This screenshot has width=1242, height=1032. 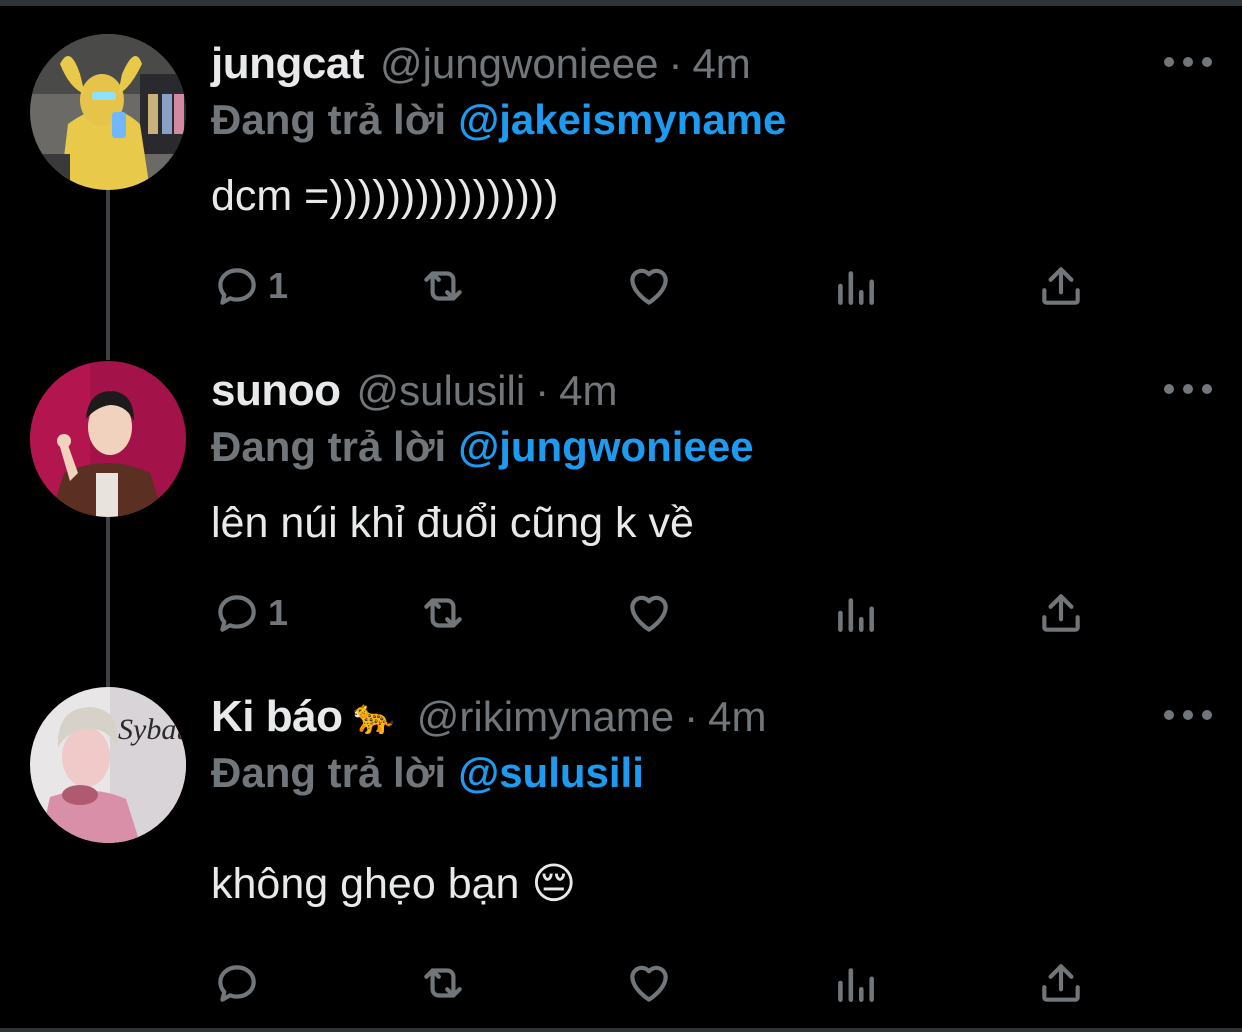 What do you see at coordinates (622, 119) in the screenshot?
I see `mention-link: @jakeismyname` at bounding box center [622, 119].